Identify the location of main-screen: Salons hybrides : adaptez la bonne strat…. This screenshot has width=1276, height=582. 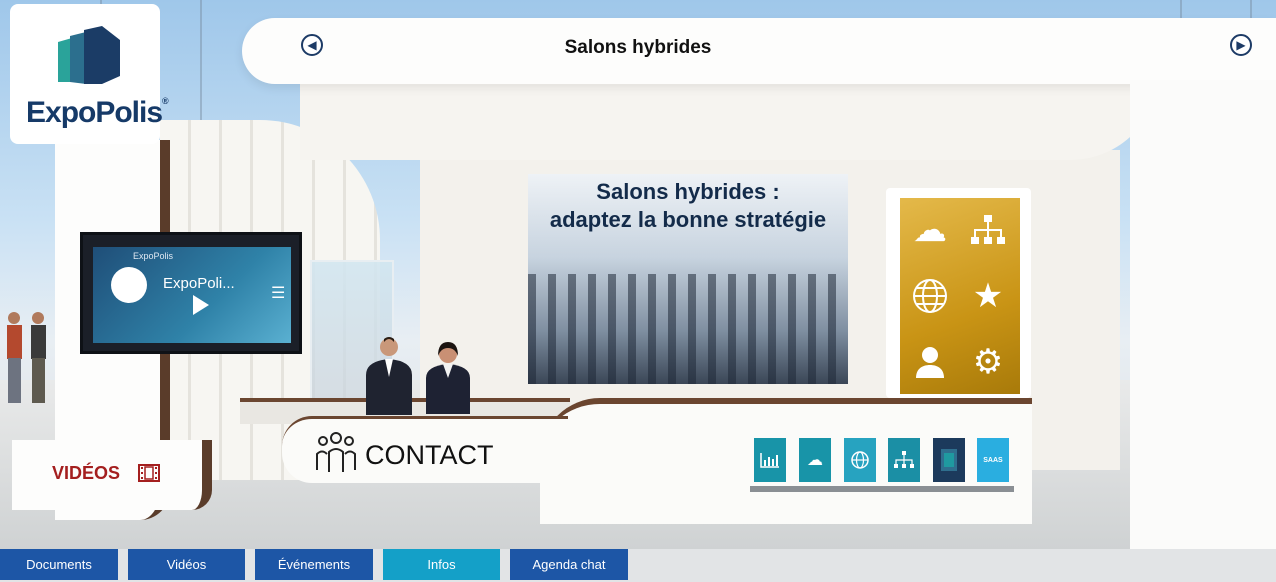
(688, 279).